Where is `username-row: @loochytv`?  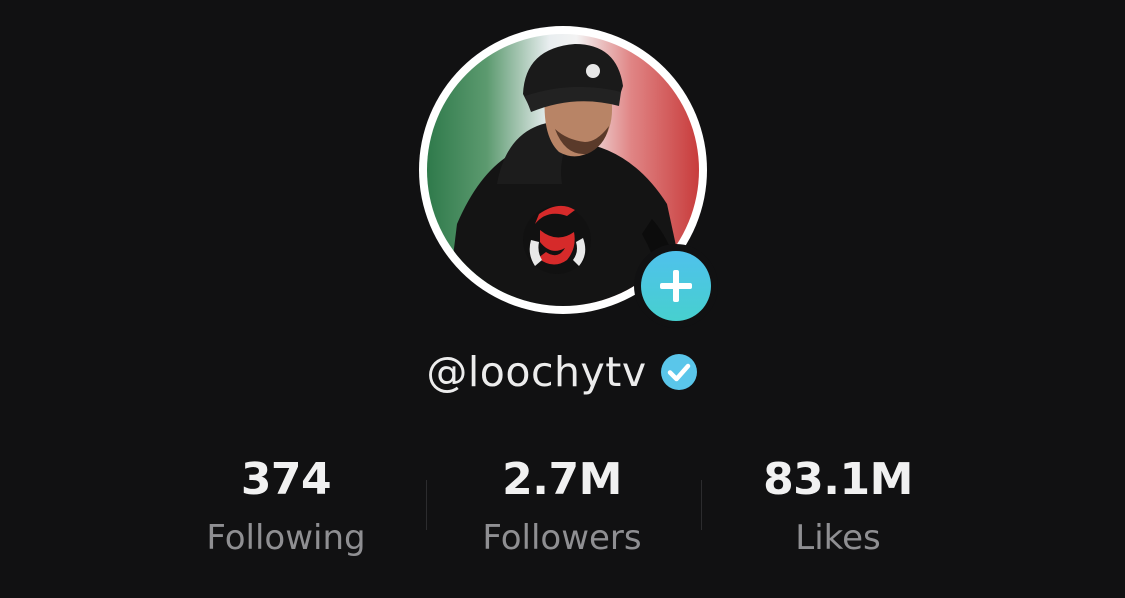 username-row: @loochytv is located at coordinates (562, 372).